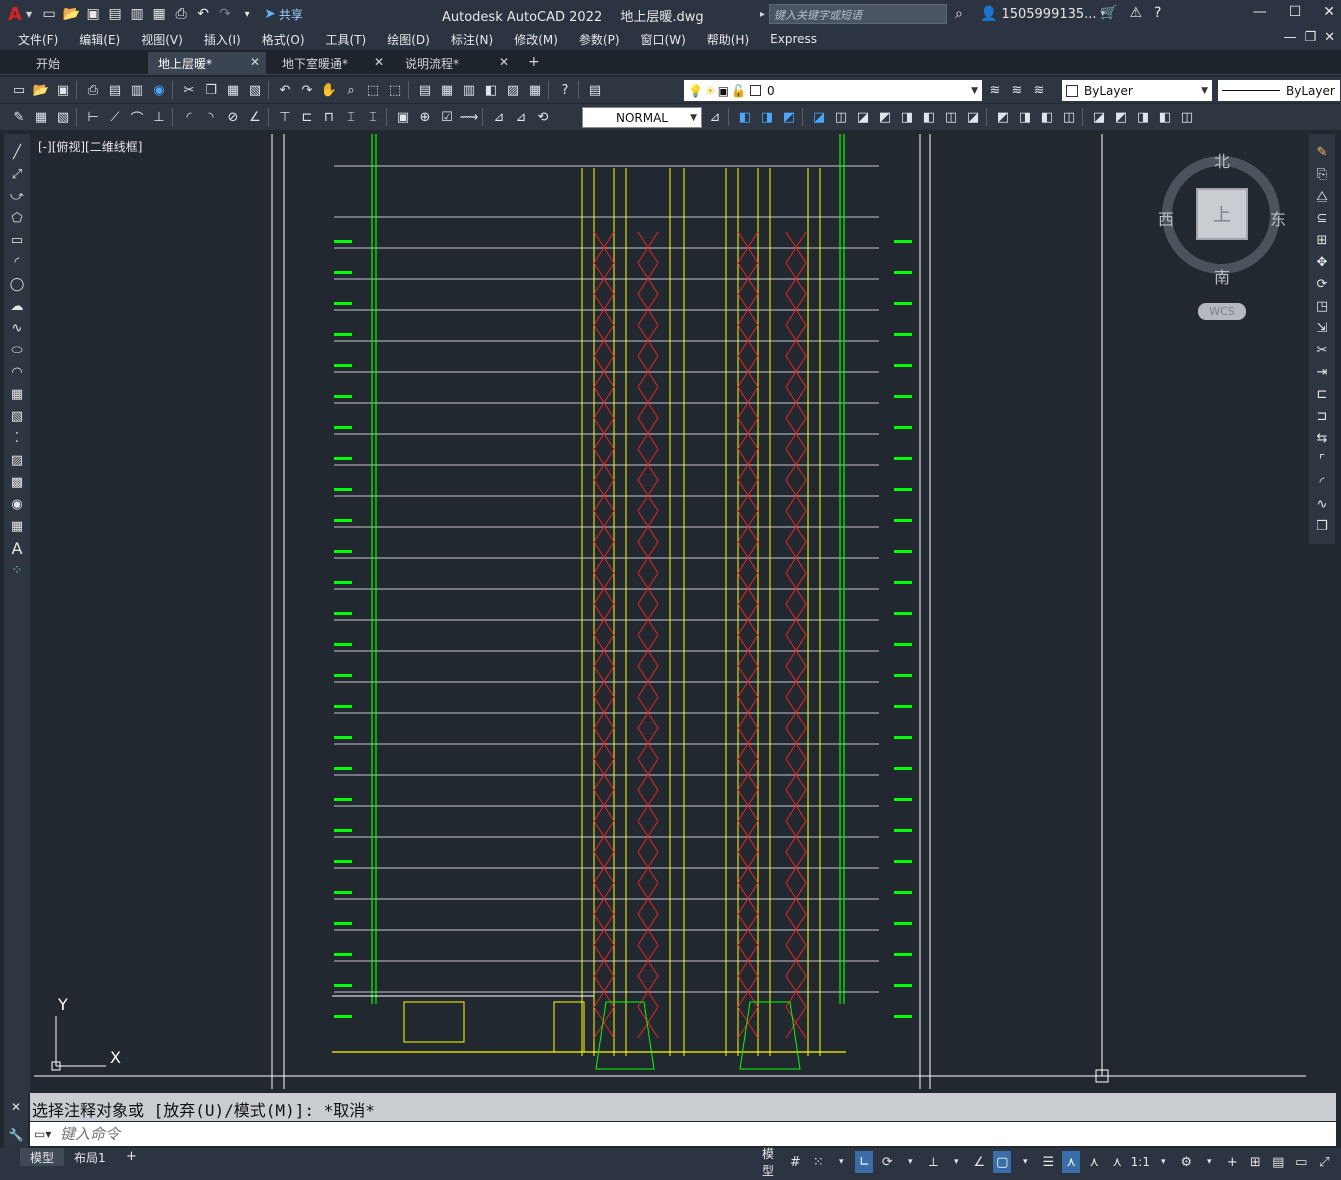  Describe the element at coordinates (93, 117) in the screenshot. I see `dim-linear-icon: ⊢` at that location.